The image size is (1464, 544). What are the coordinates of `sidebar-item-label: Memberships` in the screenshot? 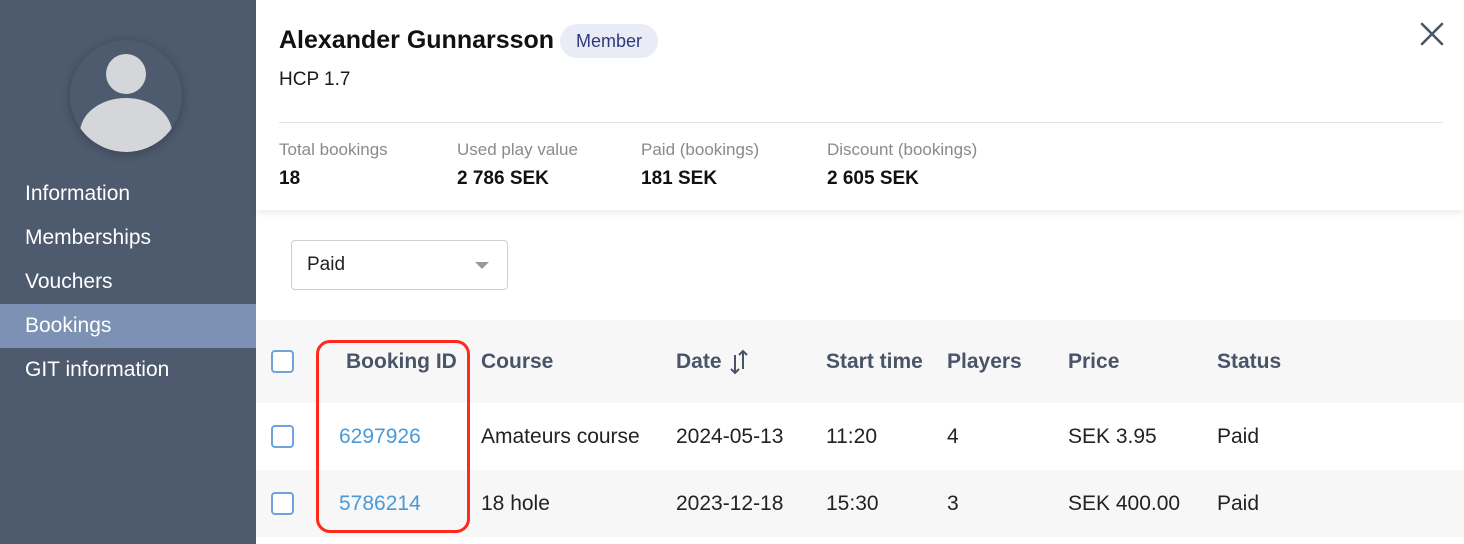 It's located at (88, 237).